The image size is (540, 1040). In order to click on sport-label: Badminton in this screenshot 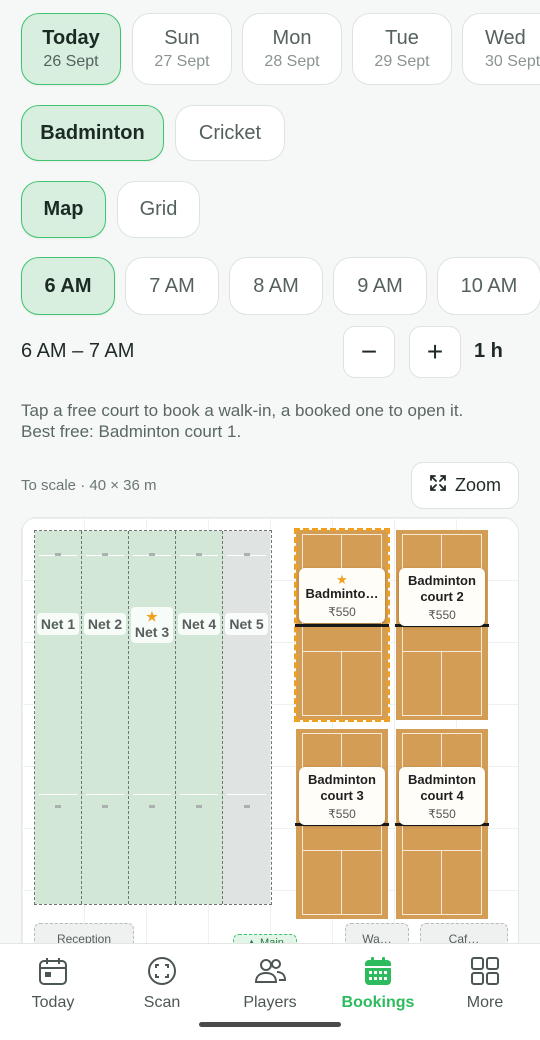, I will do `click(92, 132)`.